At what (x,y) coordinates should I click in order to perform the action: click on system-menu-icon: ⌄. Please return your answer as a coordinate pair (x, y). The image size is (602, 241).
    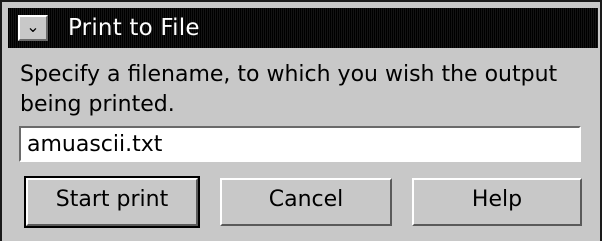
    Looking at the image, I should click on (33, 28).